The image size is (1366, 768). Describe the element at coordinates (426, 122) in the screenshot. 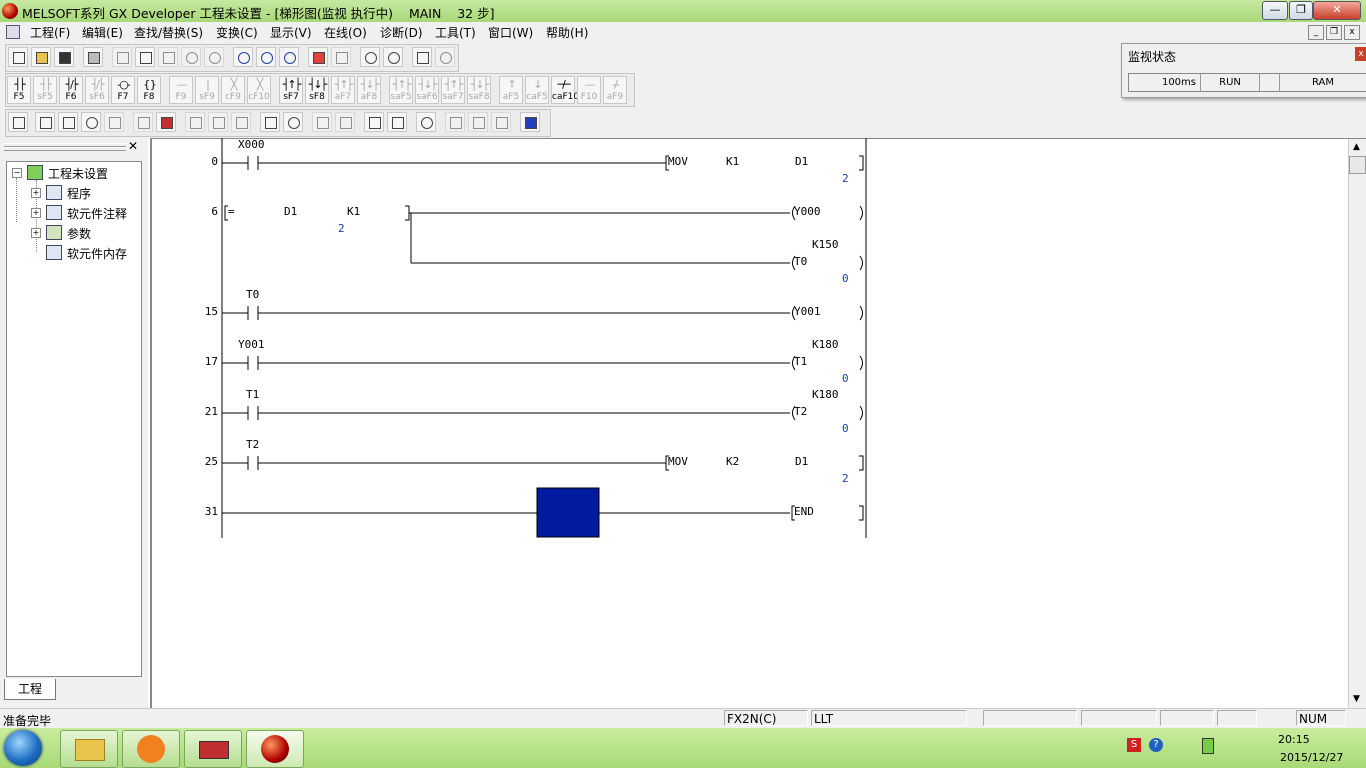

I see `monitor-device-button` at that location.